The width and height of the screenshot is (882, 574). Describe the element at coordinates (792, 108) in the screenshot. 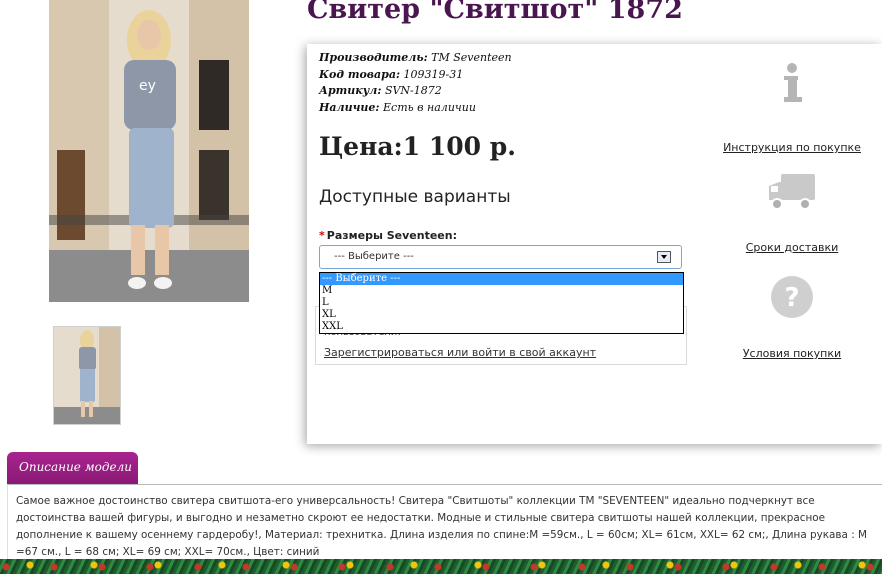

I see `instruction-block: Инструкция по покупке` at that location.